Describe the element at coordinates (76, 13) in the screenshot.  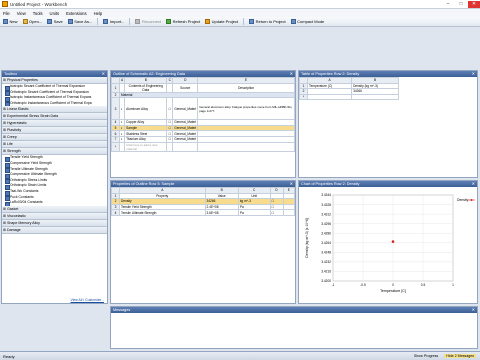
I see `menu-extensions: Extensions` at that location.